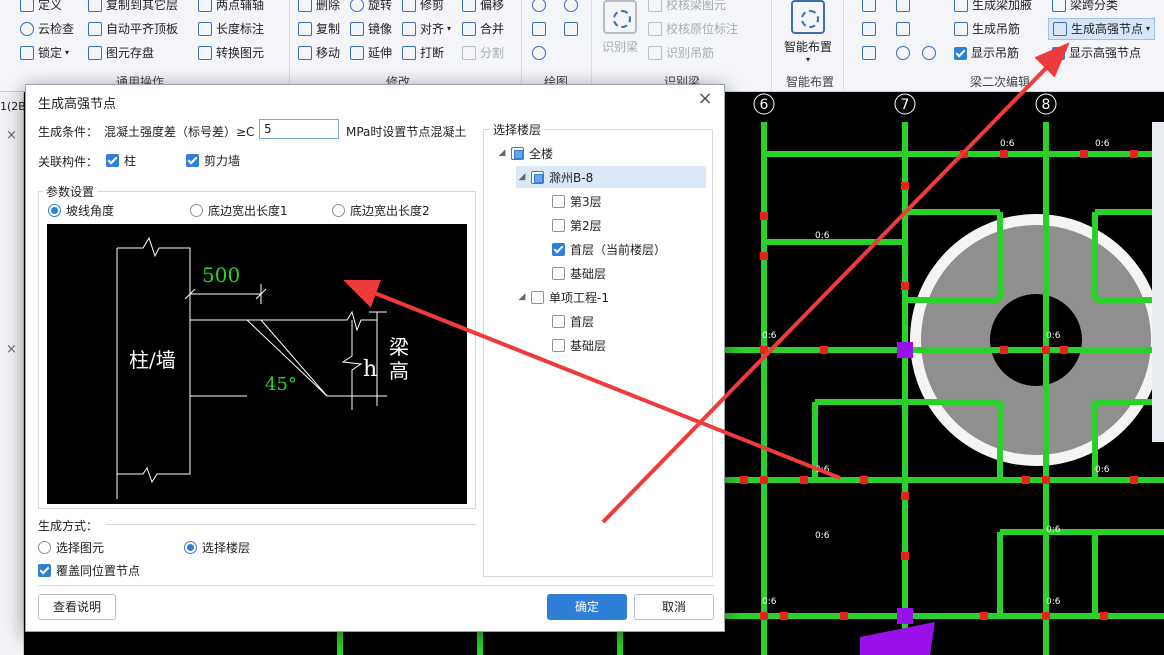 The width and height of the screenshot is (1164, 655). Describe the element at coordinates (483, 29) in the screenshot. I see `merge-button: 合并` at that location.